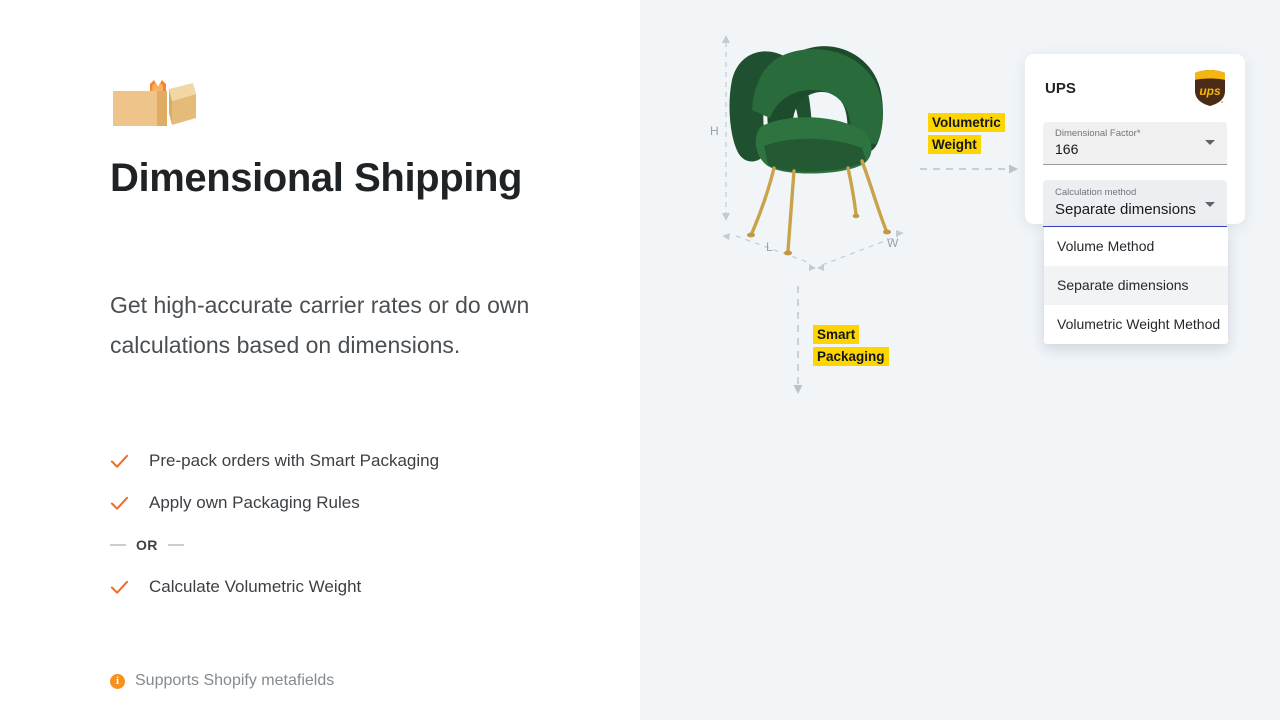 The image size is (1280, 720). I want to click on volumetric-weight-callout-line2: Weight, so click(954, 144).